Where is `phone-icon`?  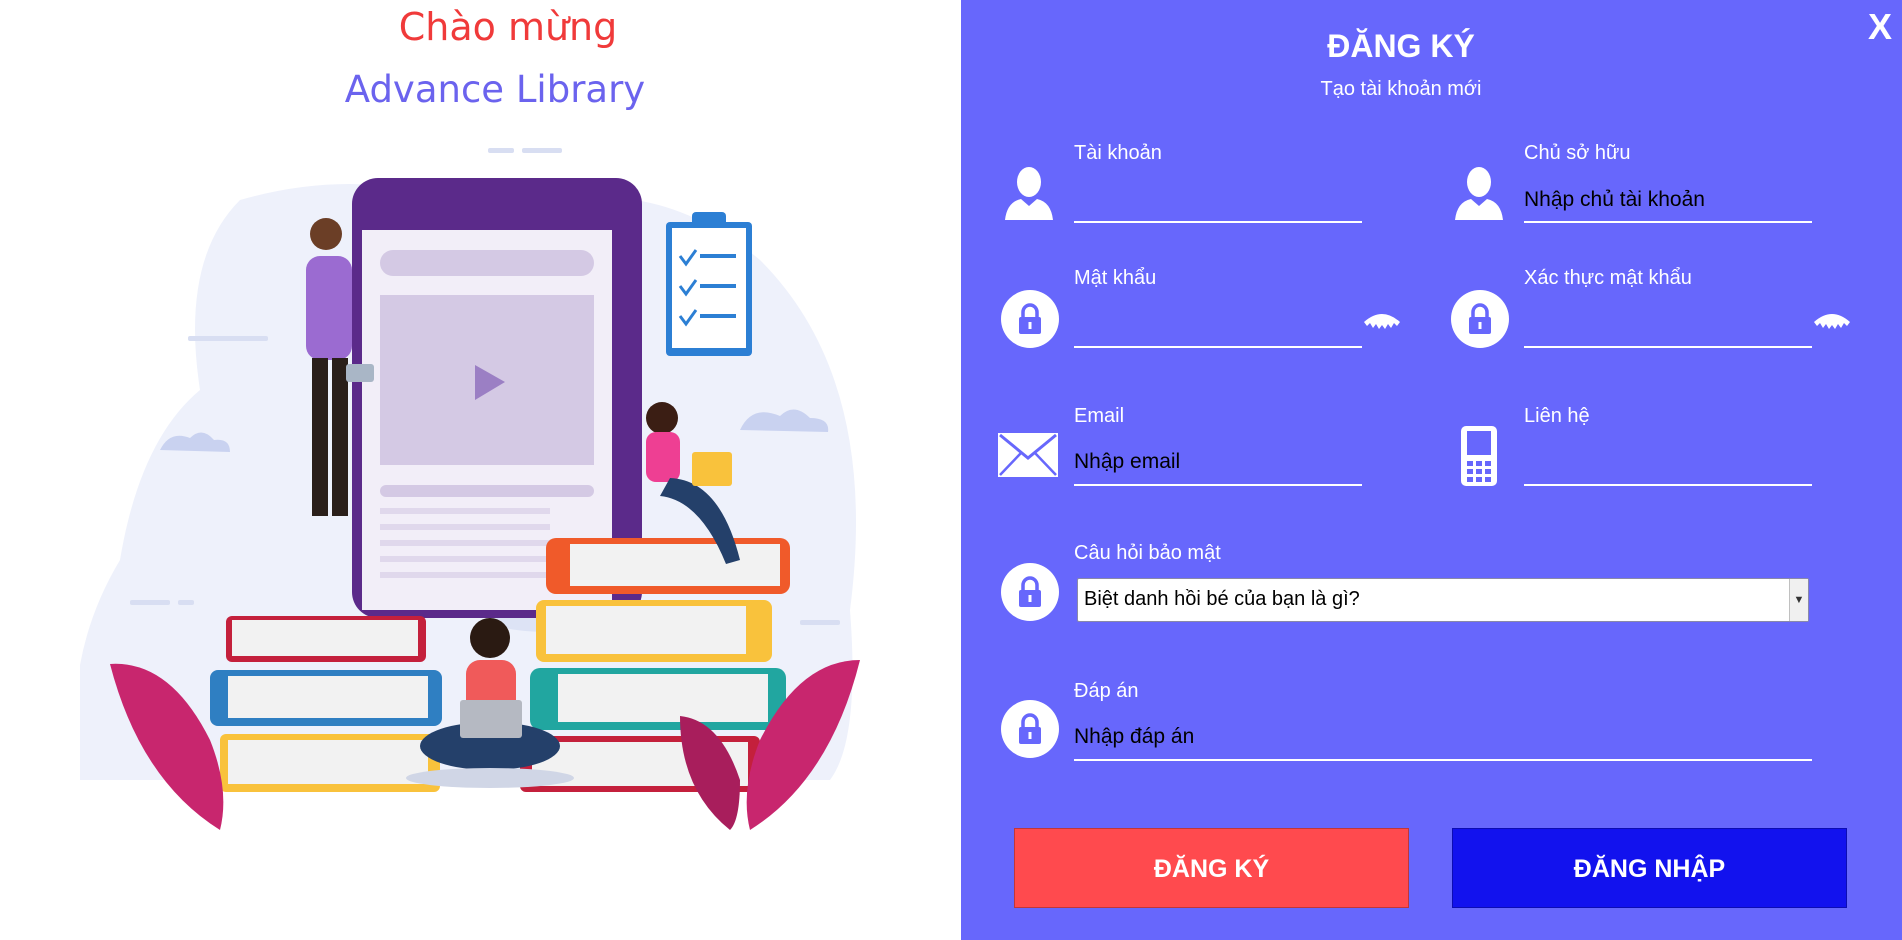 phone-icon is located at coordinates (1479, 456).